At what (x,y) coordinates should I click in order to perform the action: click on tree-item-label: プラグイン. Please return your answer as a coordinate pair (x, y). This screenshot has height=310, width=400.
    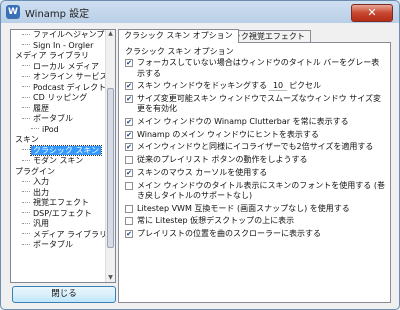
    Looking at the image, I should click on (35, 171).